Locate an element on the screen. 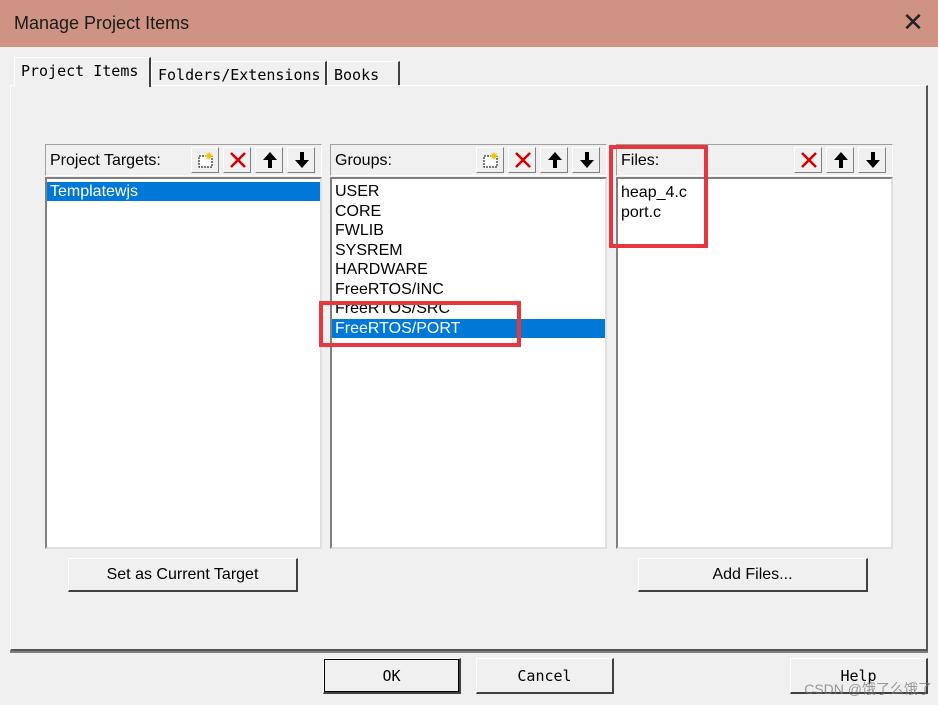 The width and height of the screenshot is (938, 705). tab-label: Folders/Extensions is located at coordinates (239, 75).